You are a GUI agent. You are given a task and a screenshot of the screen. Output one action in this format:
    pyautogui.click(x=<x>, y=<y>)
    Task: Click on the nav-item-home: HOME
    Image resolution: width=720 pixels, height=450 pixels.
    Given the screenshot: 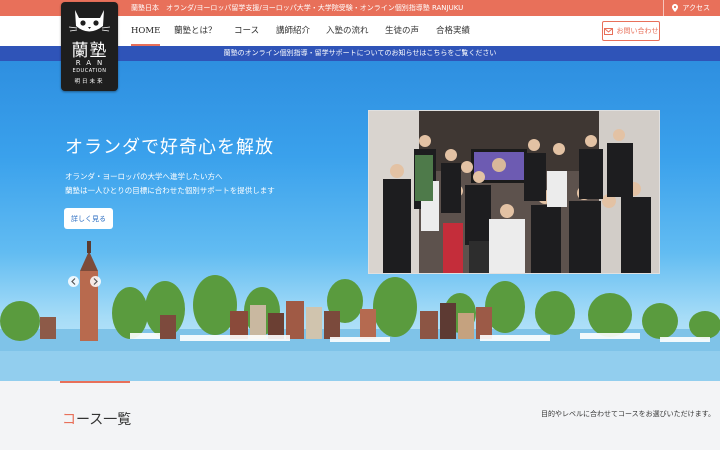 What is the action you would take?
    pyautogui.click(x=146, y=31)
    